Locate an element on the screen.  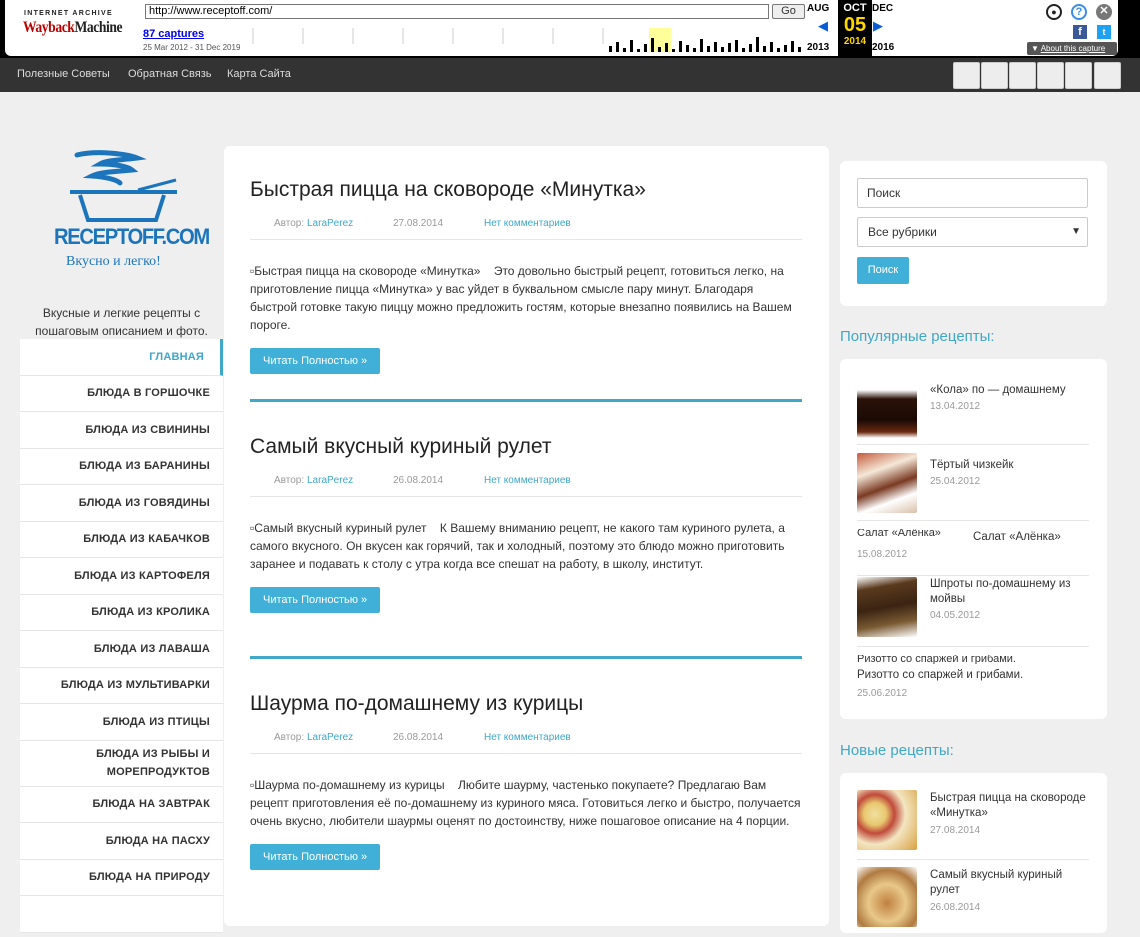
next-arrow-icon: ▶ is located at coordinates (878, 26).